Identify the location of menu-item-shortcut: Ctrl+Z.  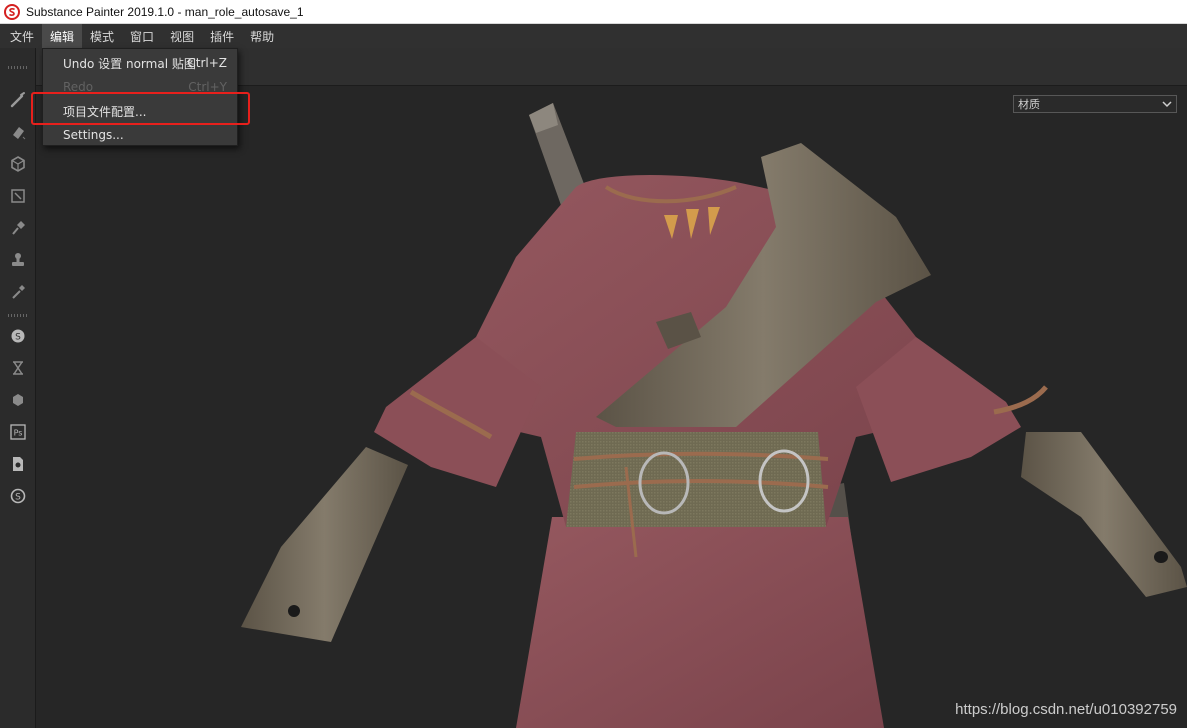
(207, 63).